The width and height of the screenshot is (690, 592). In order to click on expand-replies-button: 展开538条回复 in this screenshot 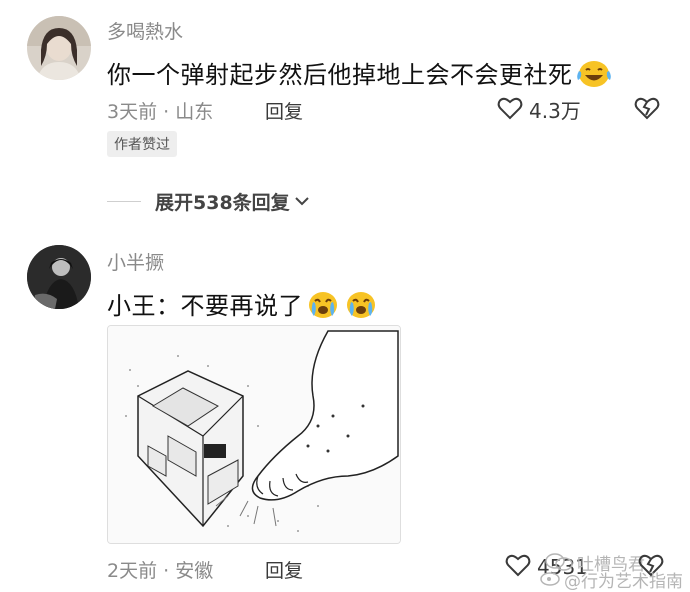, I will do `click(208, 201)`.